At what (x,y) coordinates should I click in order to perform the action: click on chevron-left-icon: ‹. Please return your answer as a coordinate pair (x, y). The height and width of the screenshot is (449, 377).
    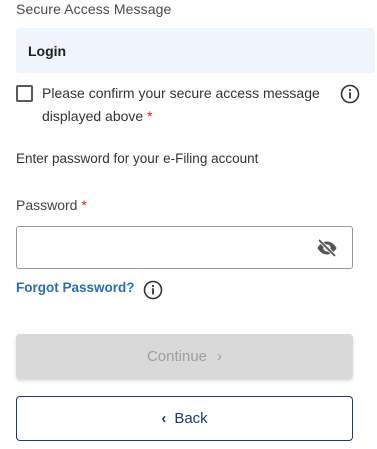
    Looking at the image, I should click on (164, 418).